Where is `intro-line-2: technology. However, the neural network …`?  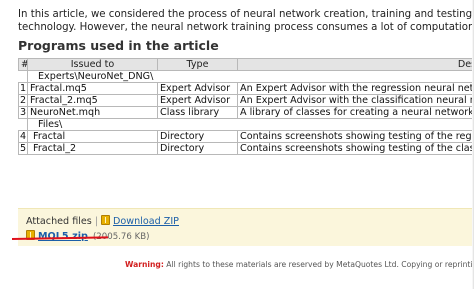 intro-line-2: technology. However, the neural network … is located at coordinates (246, 27).